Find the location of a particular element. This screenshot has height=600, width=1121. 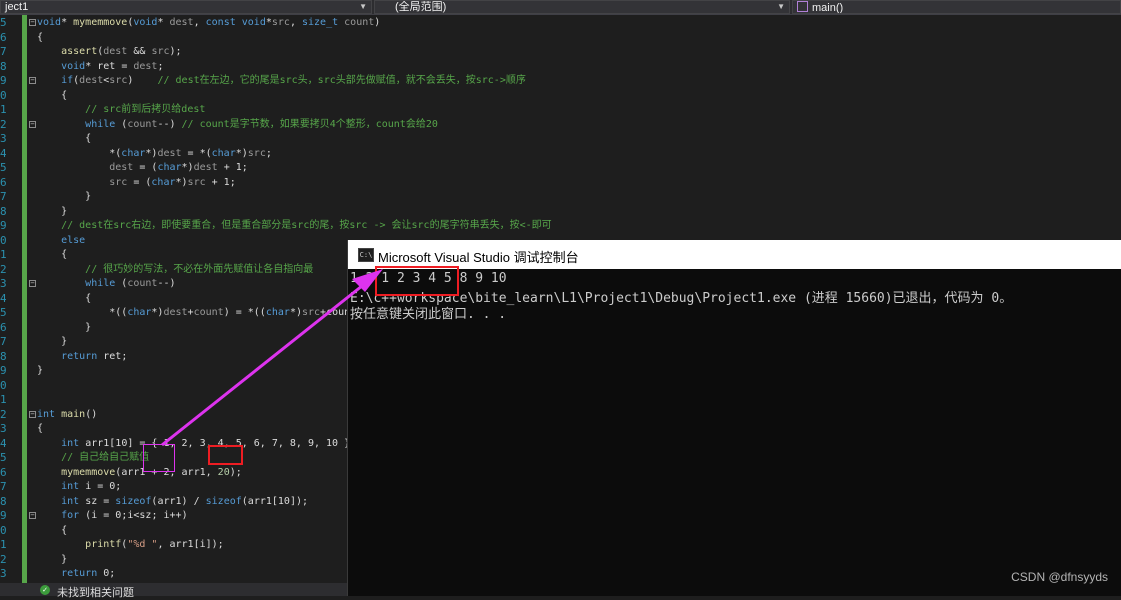

line-number: 3 is located at coordinates (3, 573).